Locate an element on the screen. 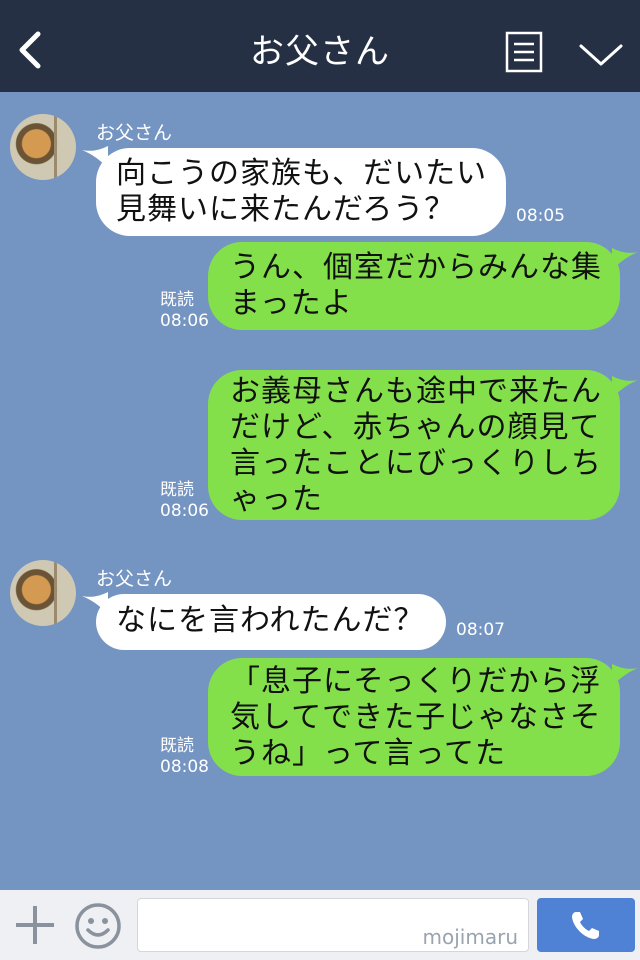 The width and height of the screenshot is (640, 960). message-bubble-incoming: 向こうの家族も、だいたい 見舞いに来たんだろう？ is located at coordinates (301, 192).